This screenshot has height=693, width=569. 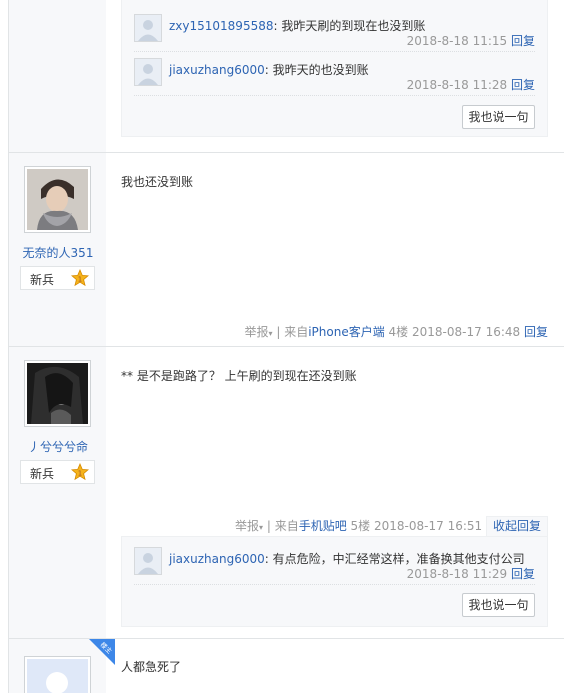 I want to click on lzl-meta: 2018-8-18 11:29 回复, so click(x=471, y=573).